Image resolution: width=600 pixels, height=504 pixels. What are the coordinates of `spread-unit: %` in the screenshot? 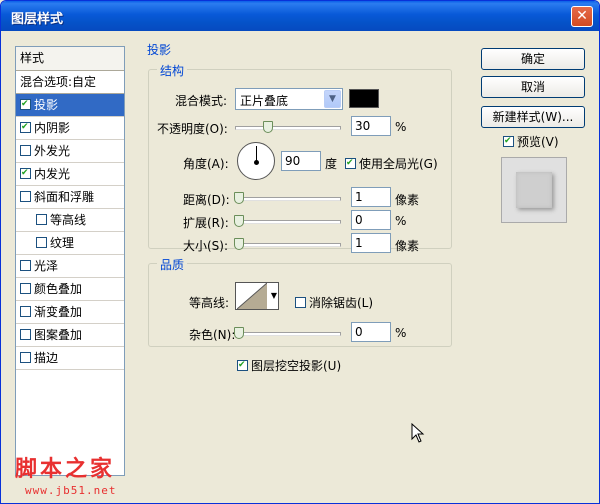 It's located at (401, 221).